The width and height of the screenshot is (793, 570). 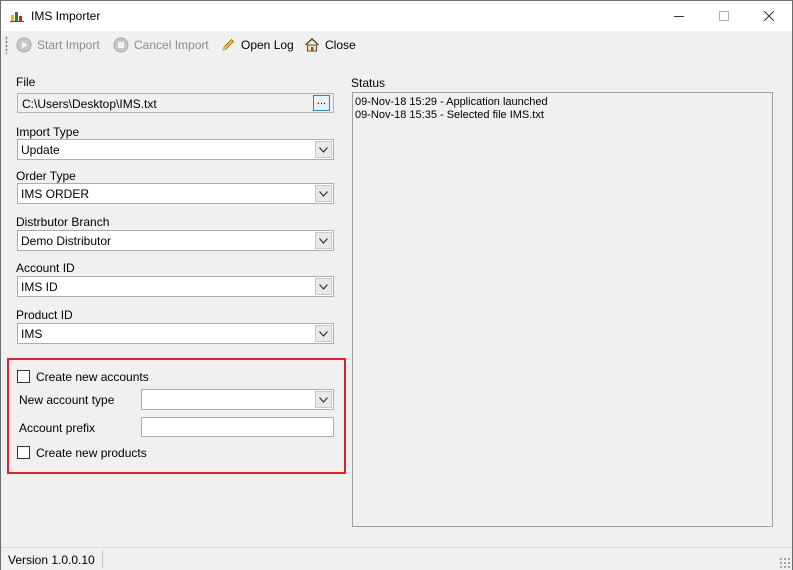 What do you see at coordinates (312, 45) in the screenshot?
I see `home-icon` at bounding box center [312, 45].